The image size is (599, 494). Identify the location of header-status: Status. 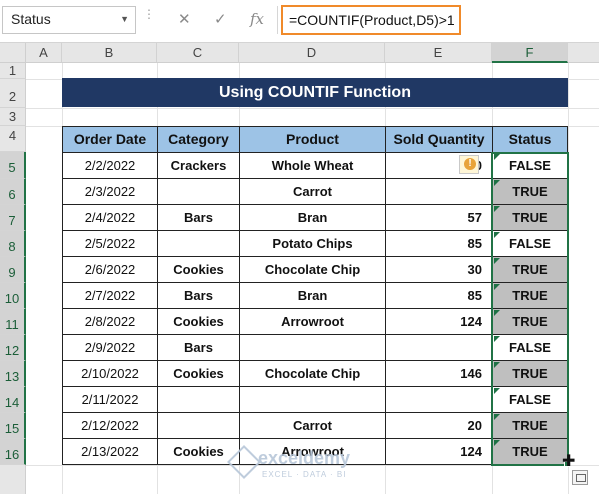
(530, 139).